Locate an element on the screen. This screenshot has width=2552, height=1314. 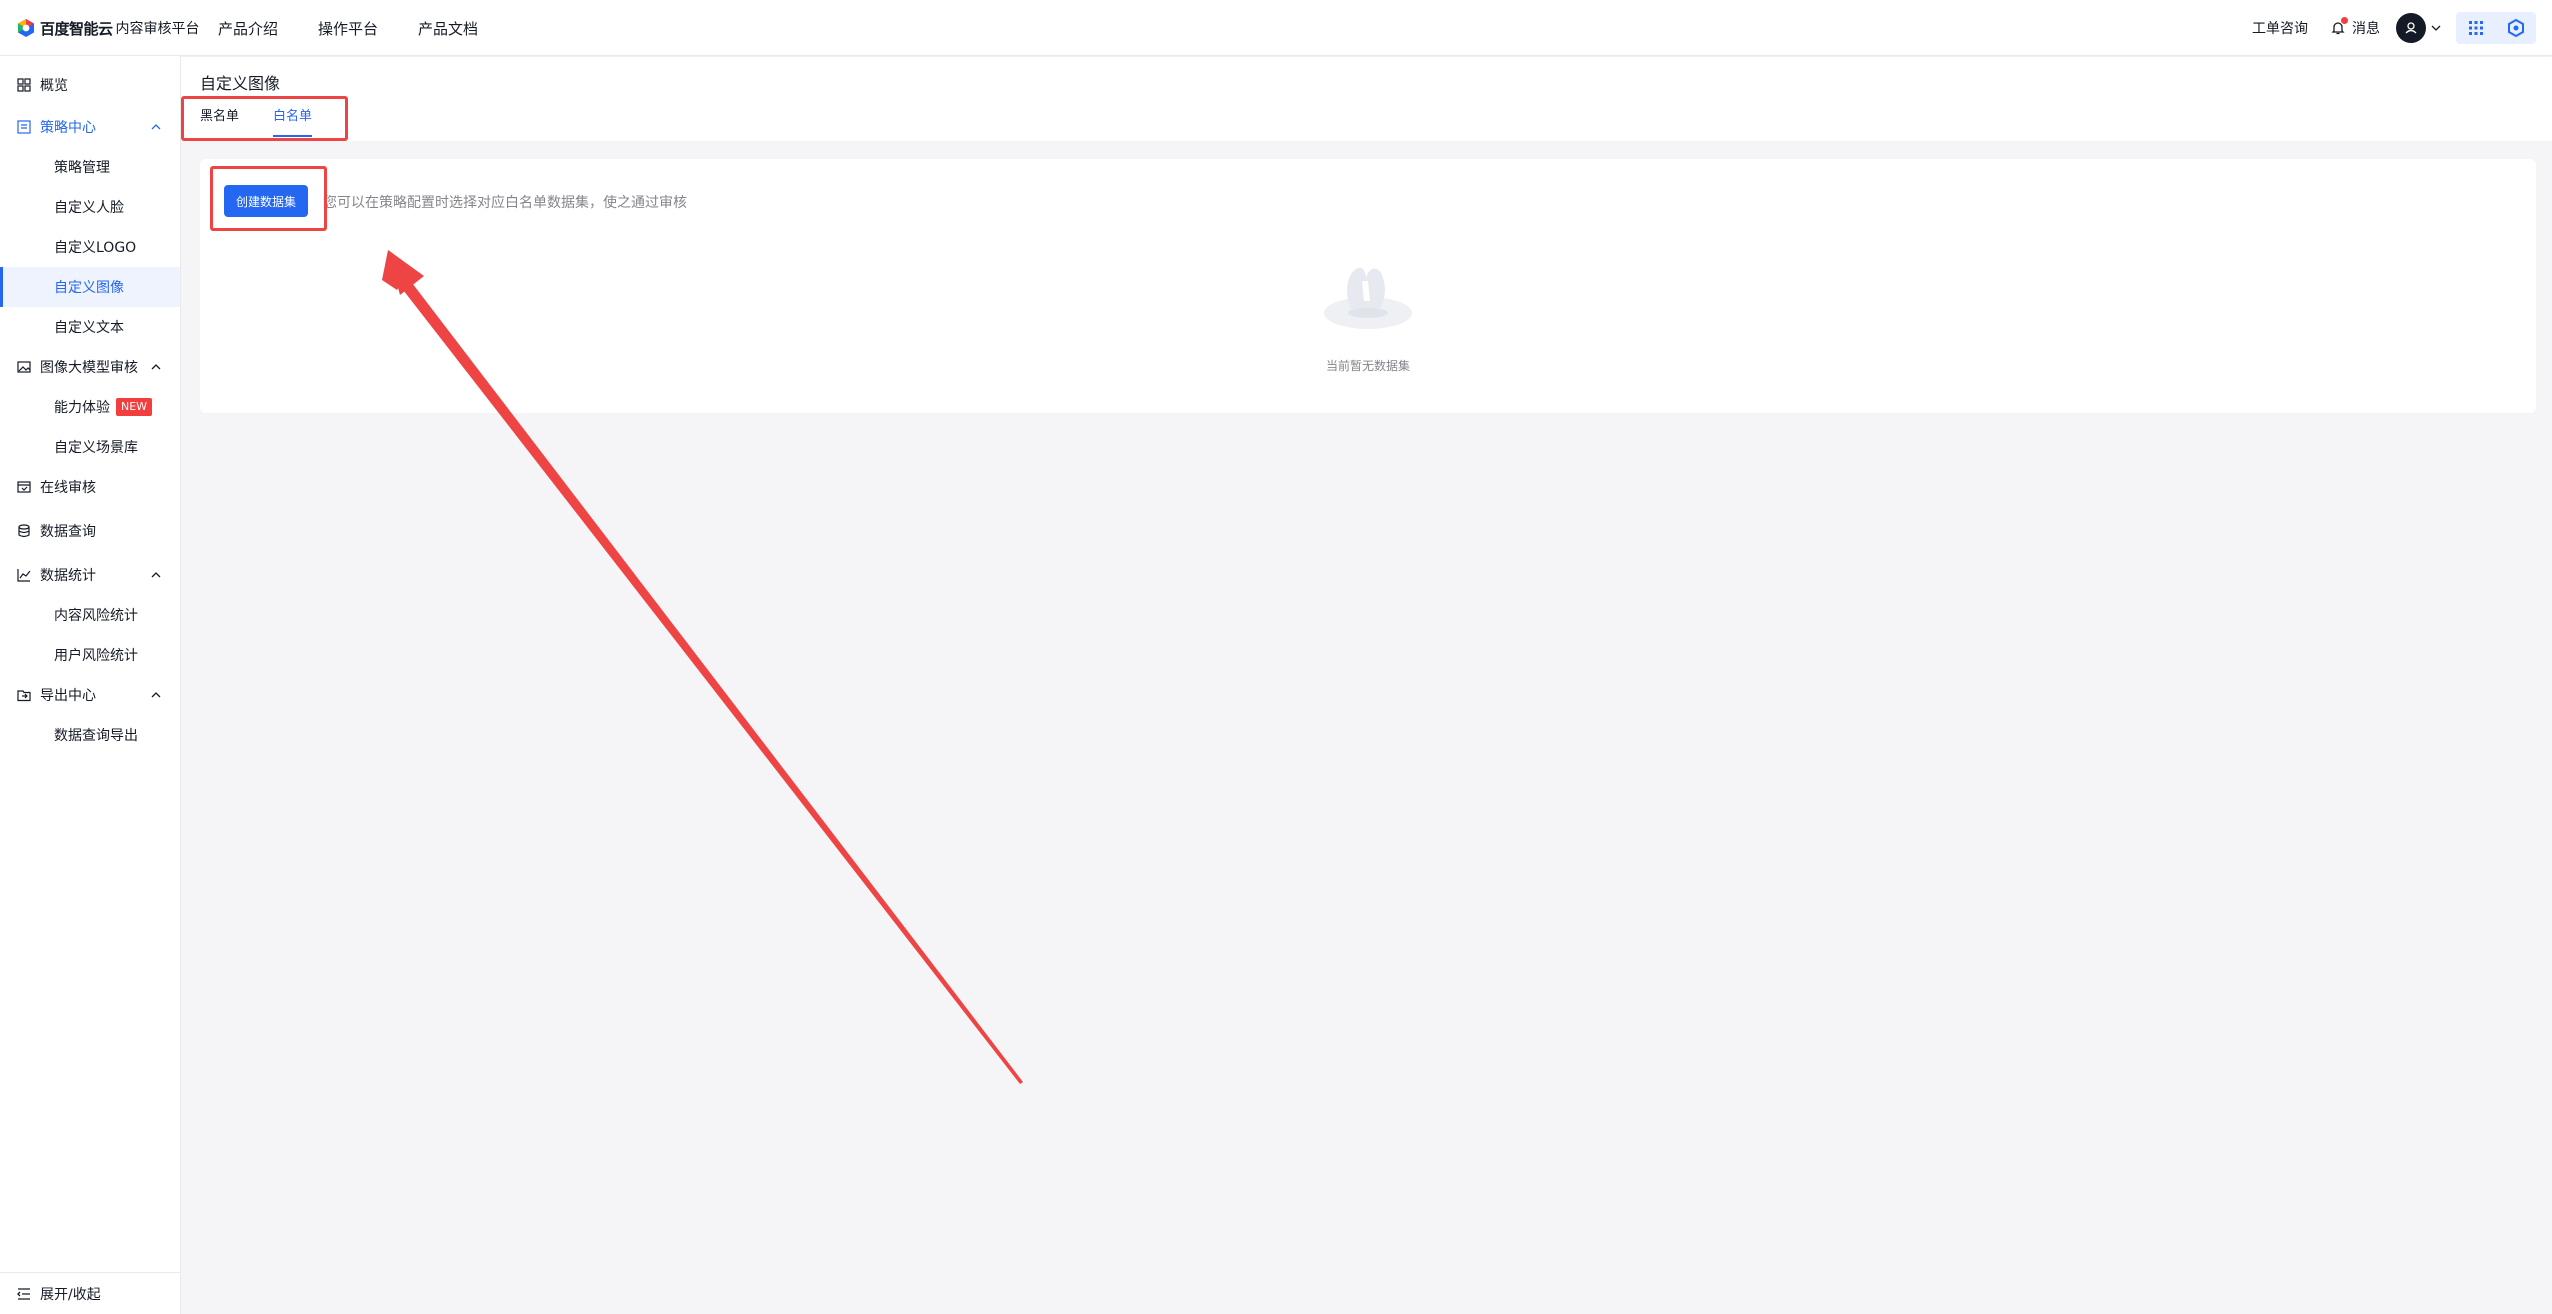
tab-blacklist: 黑名单 is located at coordinates (219, 122).